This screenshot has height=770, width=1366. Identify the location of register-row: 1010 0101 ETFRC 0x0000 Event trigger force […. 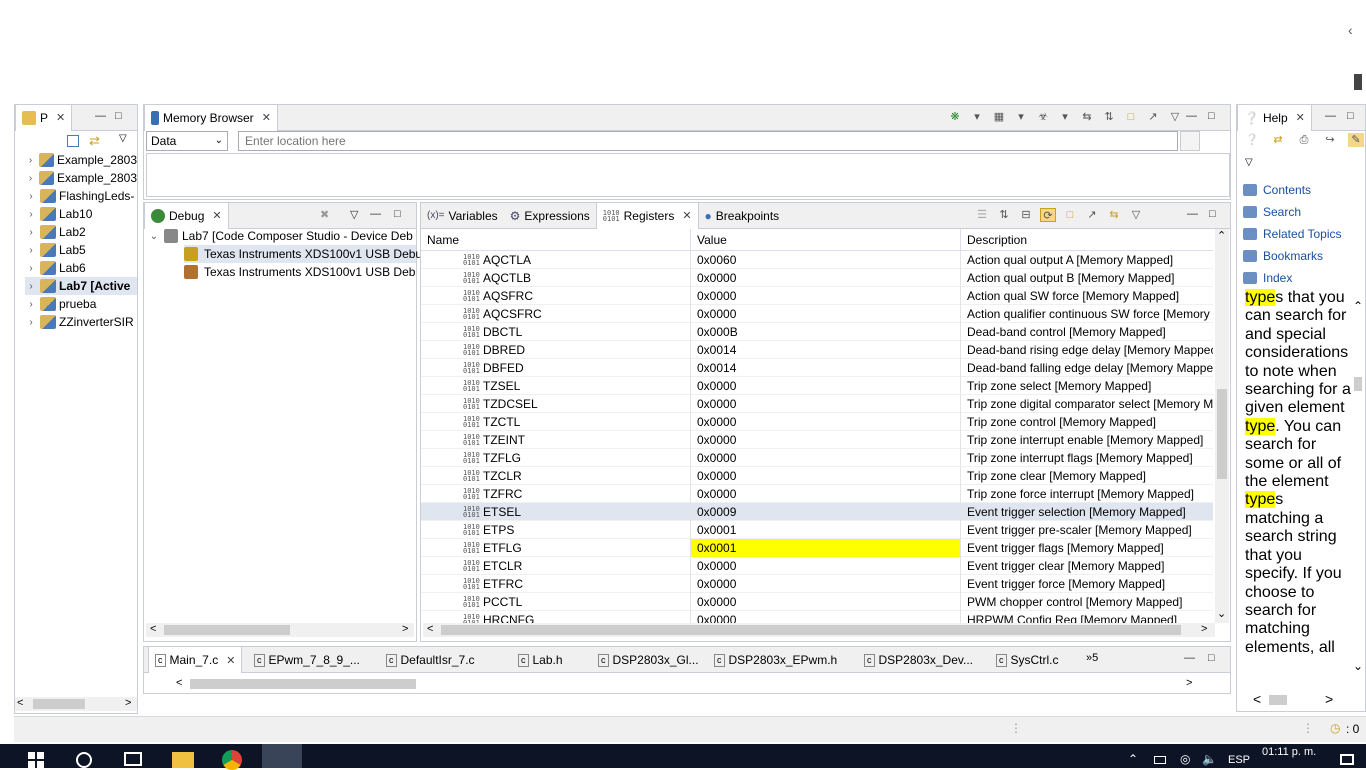
(817, 584).